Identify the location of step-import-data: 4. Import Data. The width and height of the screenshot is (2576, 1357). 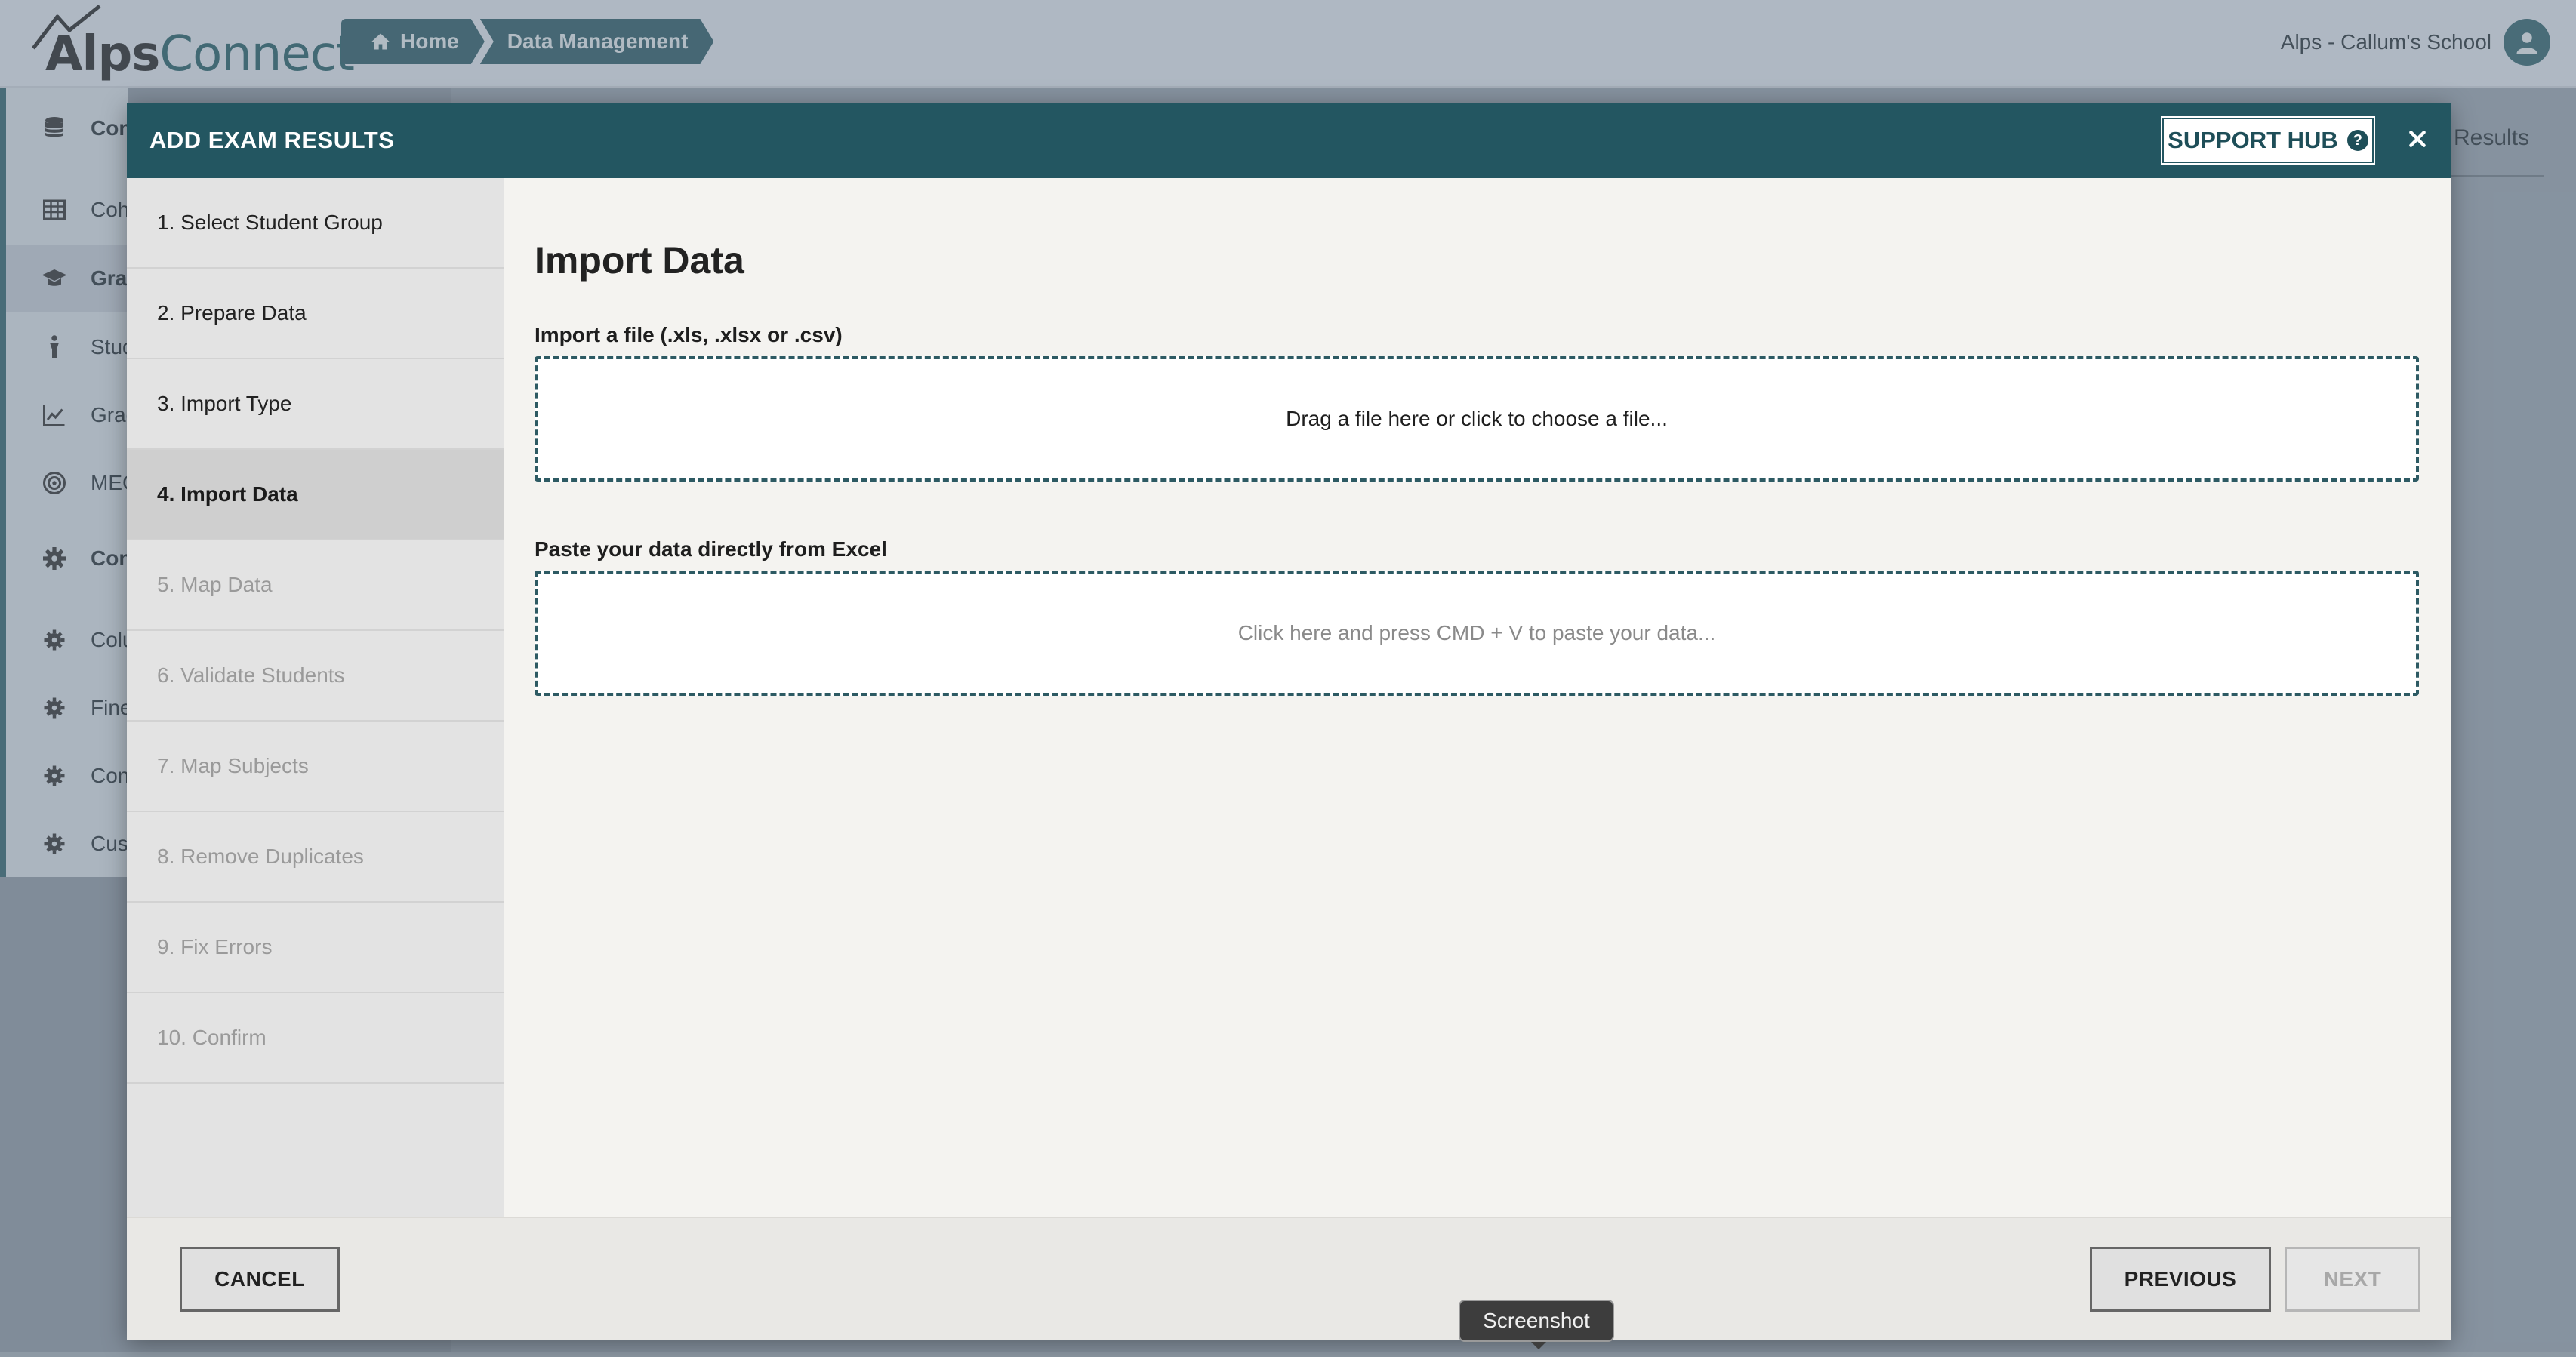
(315, 495).